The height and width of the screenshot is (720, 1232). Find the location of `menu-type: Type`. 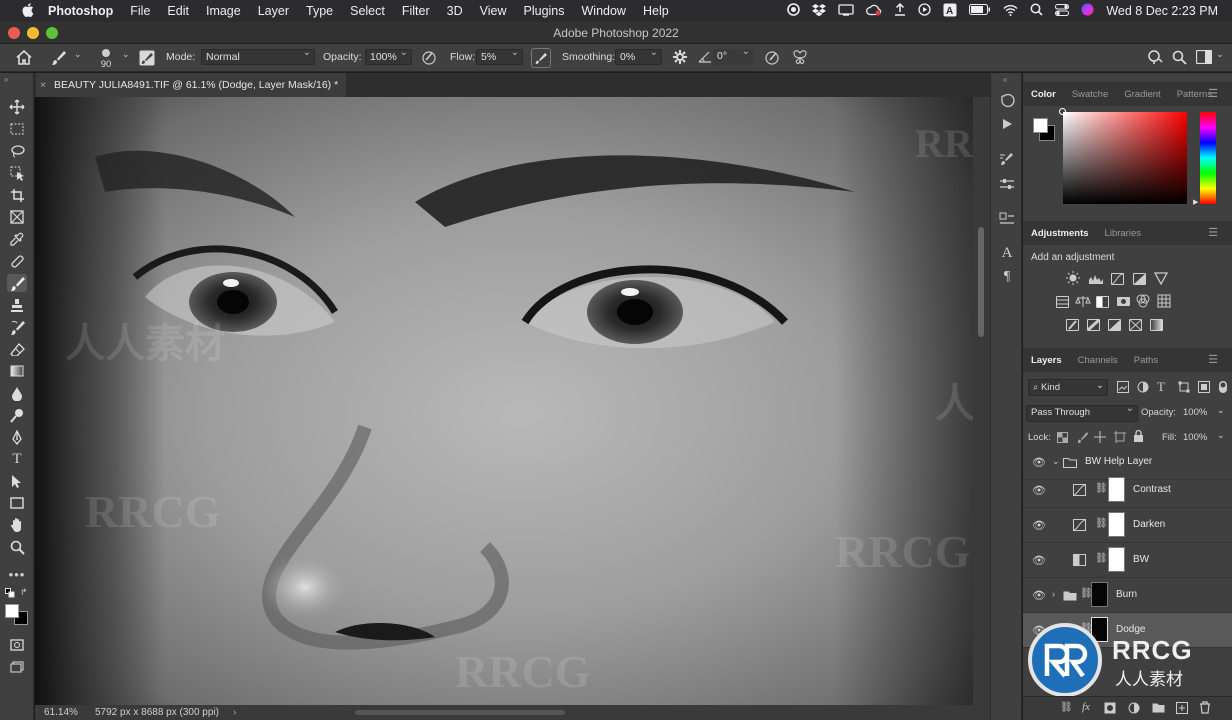

menu-type: Type is located at coordinates (319, 11).